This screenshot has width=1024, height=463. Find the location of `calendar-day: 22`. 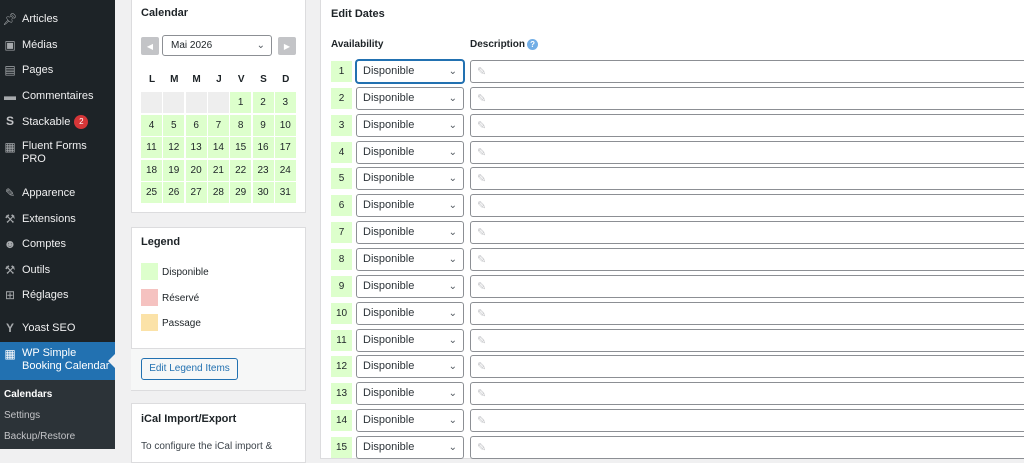

calendar-day: 22 is located at coordinates (241, 170).